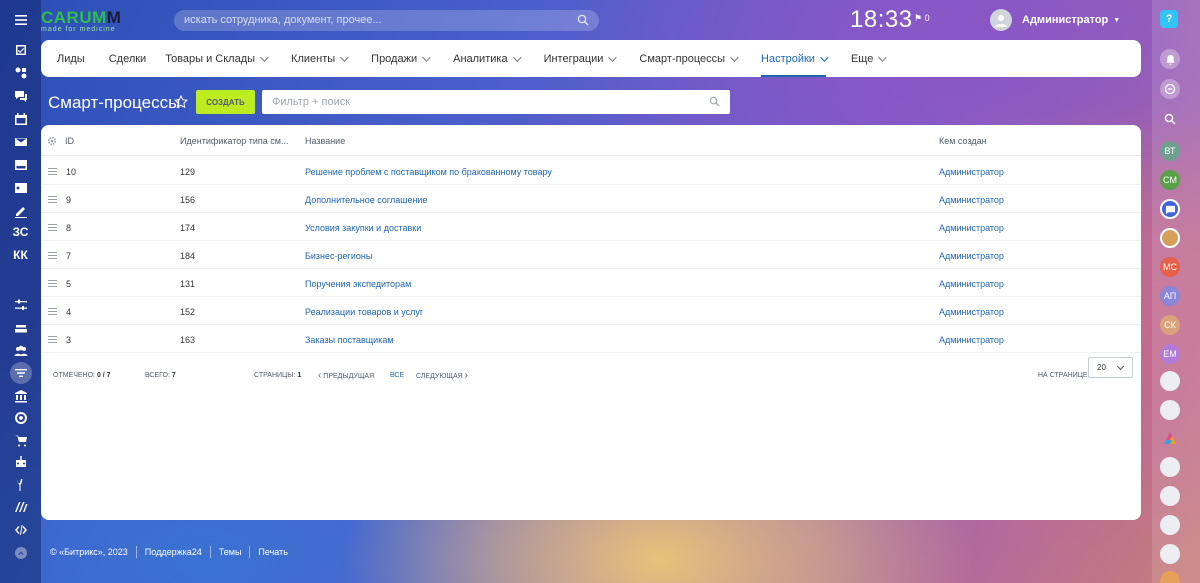 This screenshot has width=1200, height=583. I want to click on contact-avatar-ms: МС, so click(1170, 267).